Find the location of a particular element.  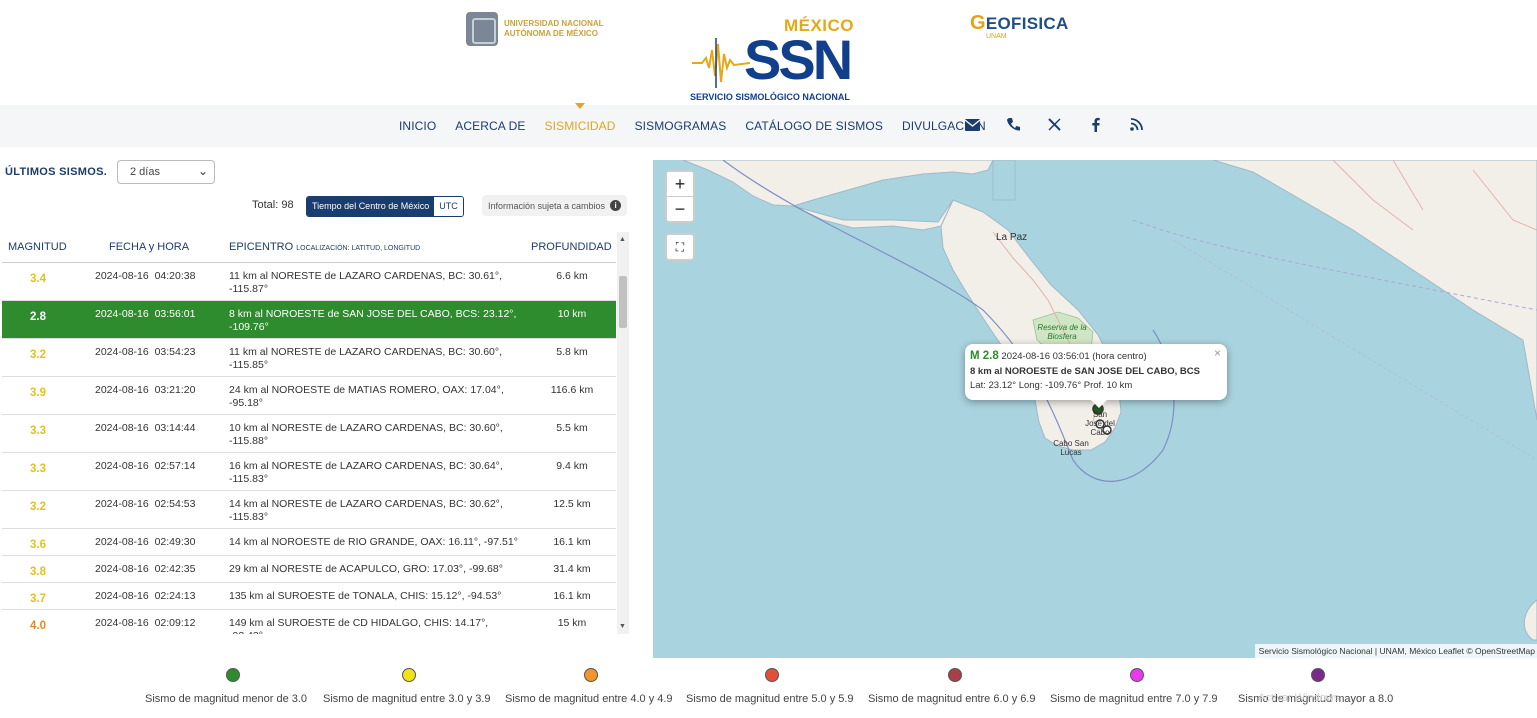

popup-datetime: 2024-08-16 03:56:01 (hora centro) is located at coordinates (1074, 356).